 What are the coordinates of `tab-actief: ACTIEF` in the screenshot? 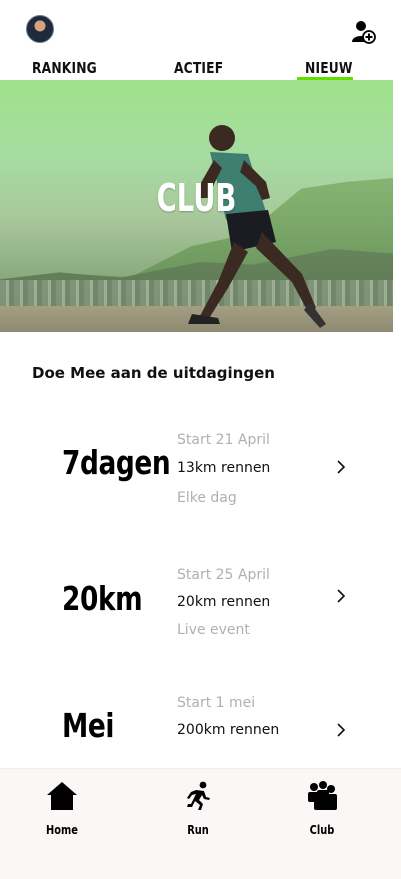 It's located at (198, 68).